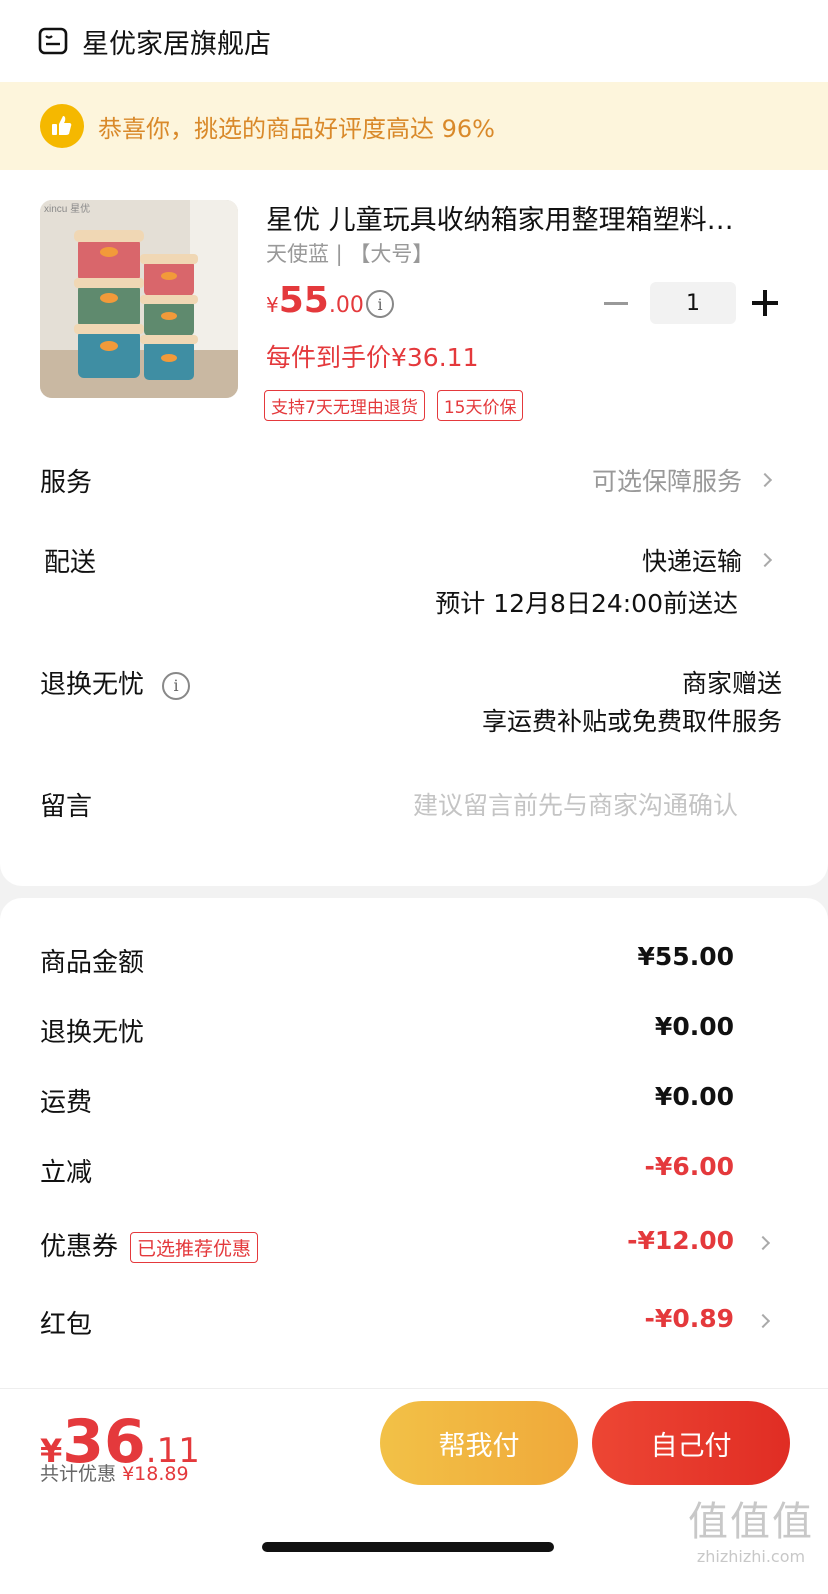 This screenshot has width=828, height=1594. I want to click on coupon-value: -¥12.00, so click(680, 1240).